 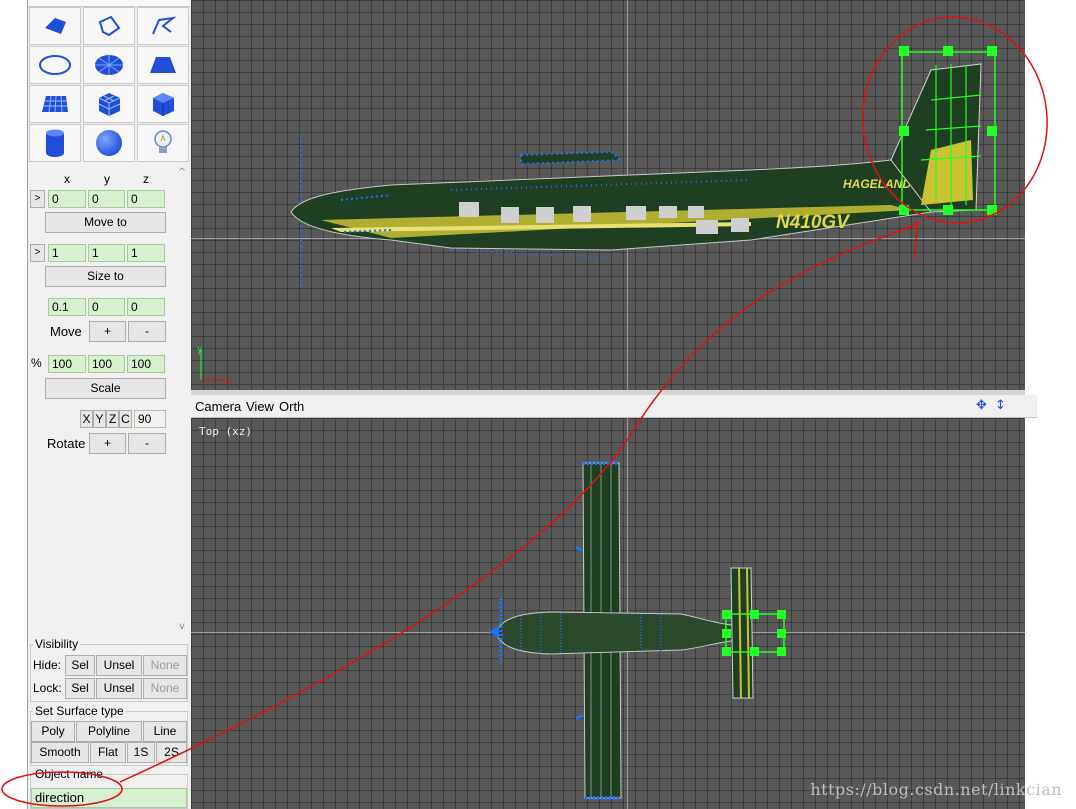 I want to click on light-bulb-tool-icon, so click(x=163, y=143).